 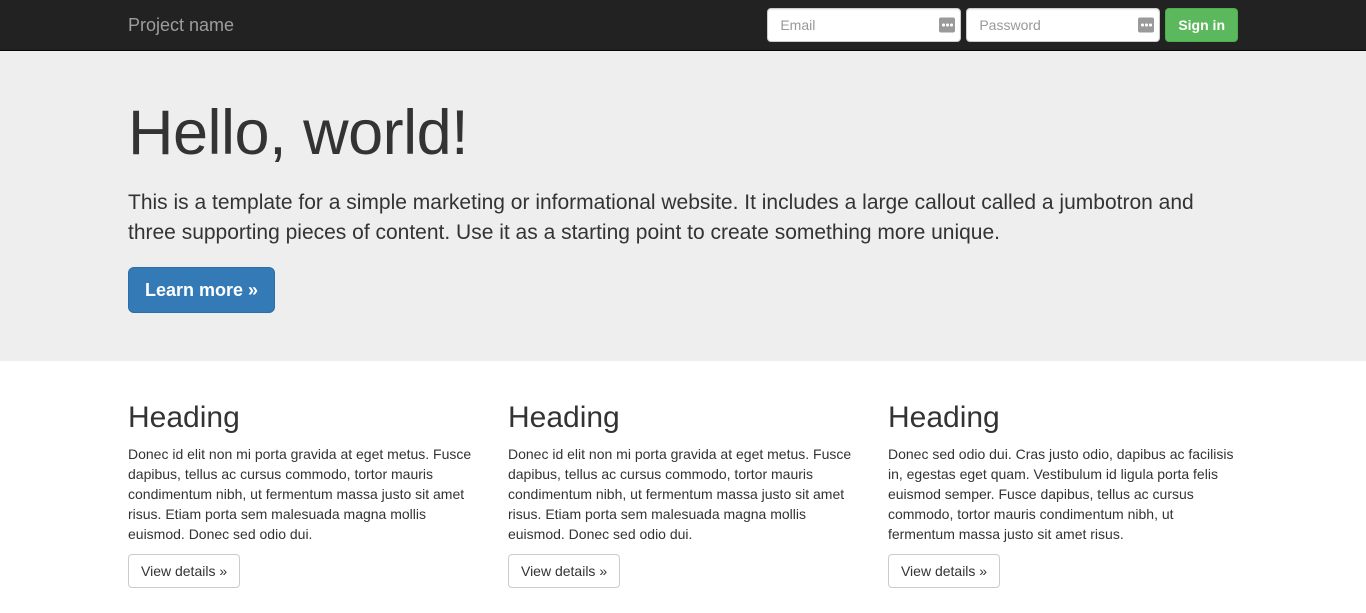 I want to click on email-input, so click(x=864, y=25).